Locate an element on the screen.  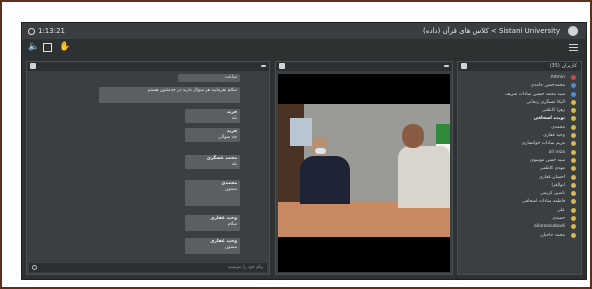
user-list-item: مریم سادات خوانساری is located at coordinates (520, 144).